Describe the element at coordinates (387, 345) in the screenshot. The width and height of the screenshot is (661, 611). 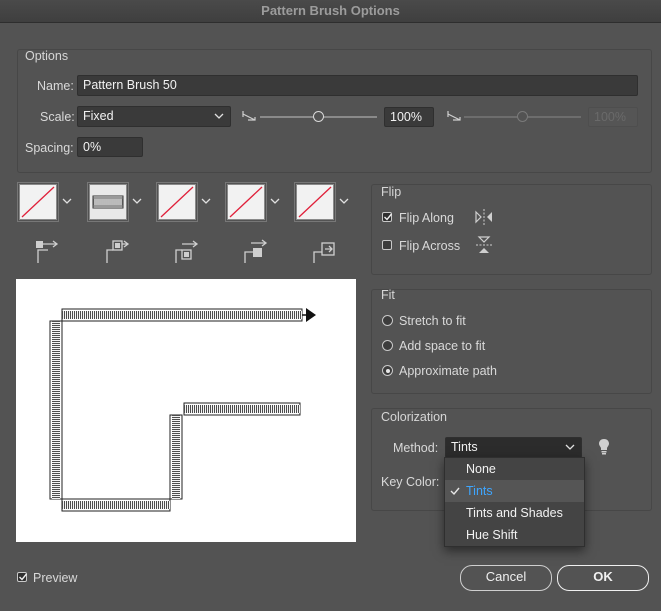
I see `add-space-to-fit-radio` at that location.